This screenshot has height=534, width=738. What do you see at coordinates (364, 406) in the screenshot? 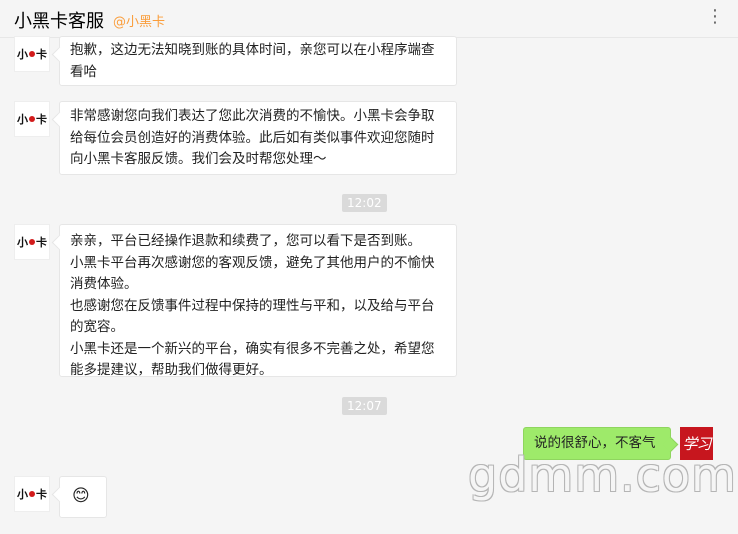
I see `timestamp: 12:07` at bounding box center [364, 406].